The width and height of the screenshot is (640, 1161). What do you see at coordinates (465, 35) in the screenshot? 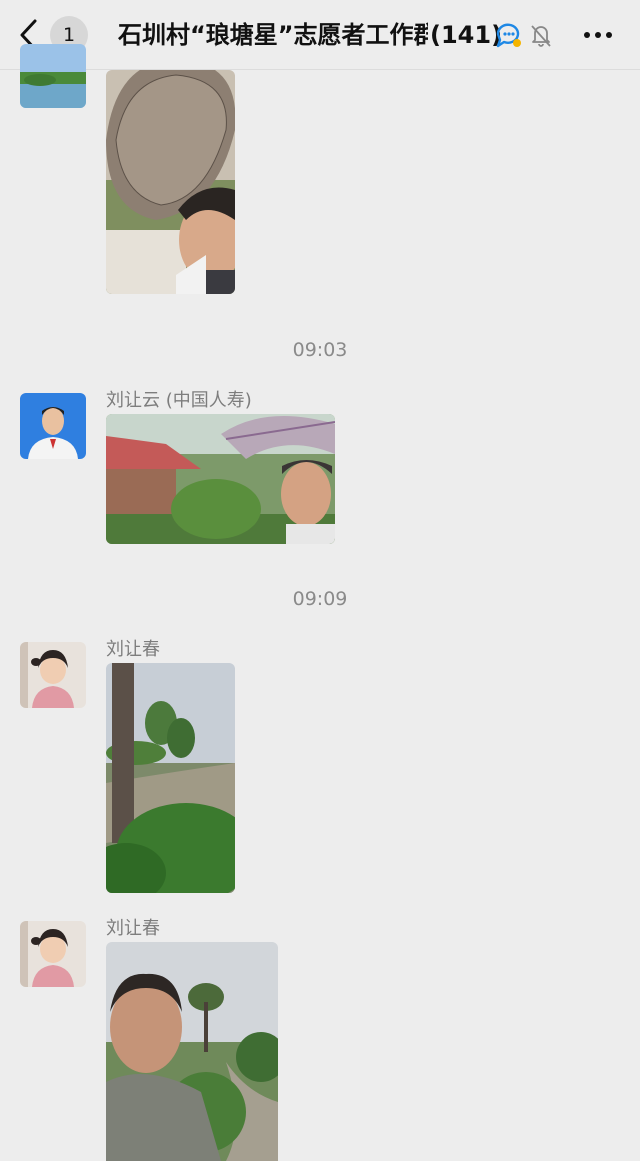
I see `member-count: (141)` at bounding box center [465, 35].